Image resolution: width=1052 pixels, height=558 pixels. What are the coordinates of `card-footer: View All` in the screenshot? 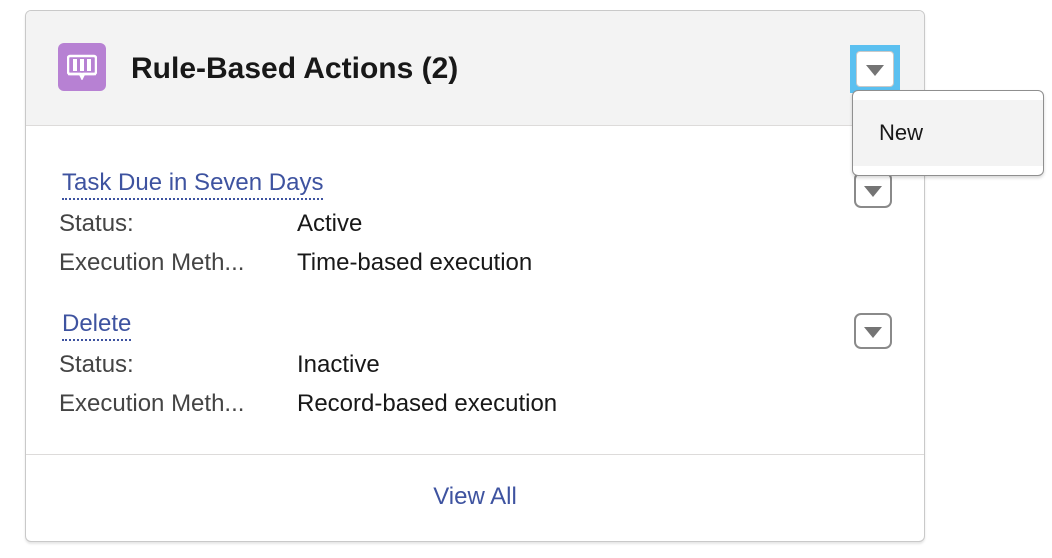 It's located at (475, 497).